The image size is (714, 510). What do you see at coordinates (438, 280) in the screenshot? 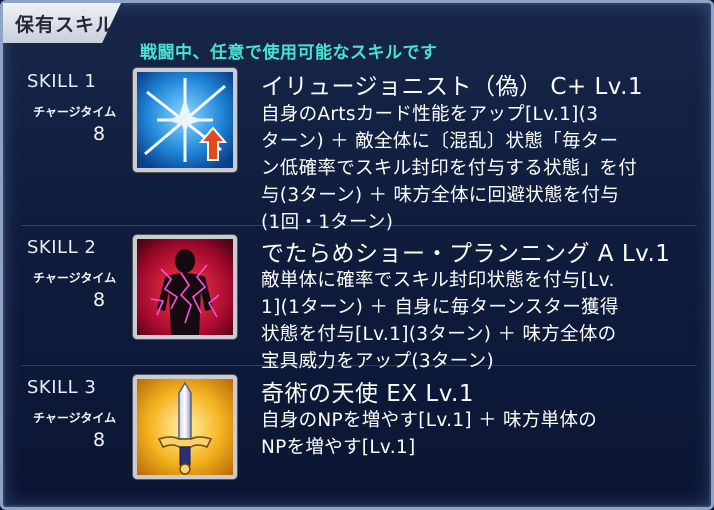
I see `description-line: 敵単体に確率でスキル封印状態を付与[Lv.` at bounding box center [438, 280].